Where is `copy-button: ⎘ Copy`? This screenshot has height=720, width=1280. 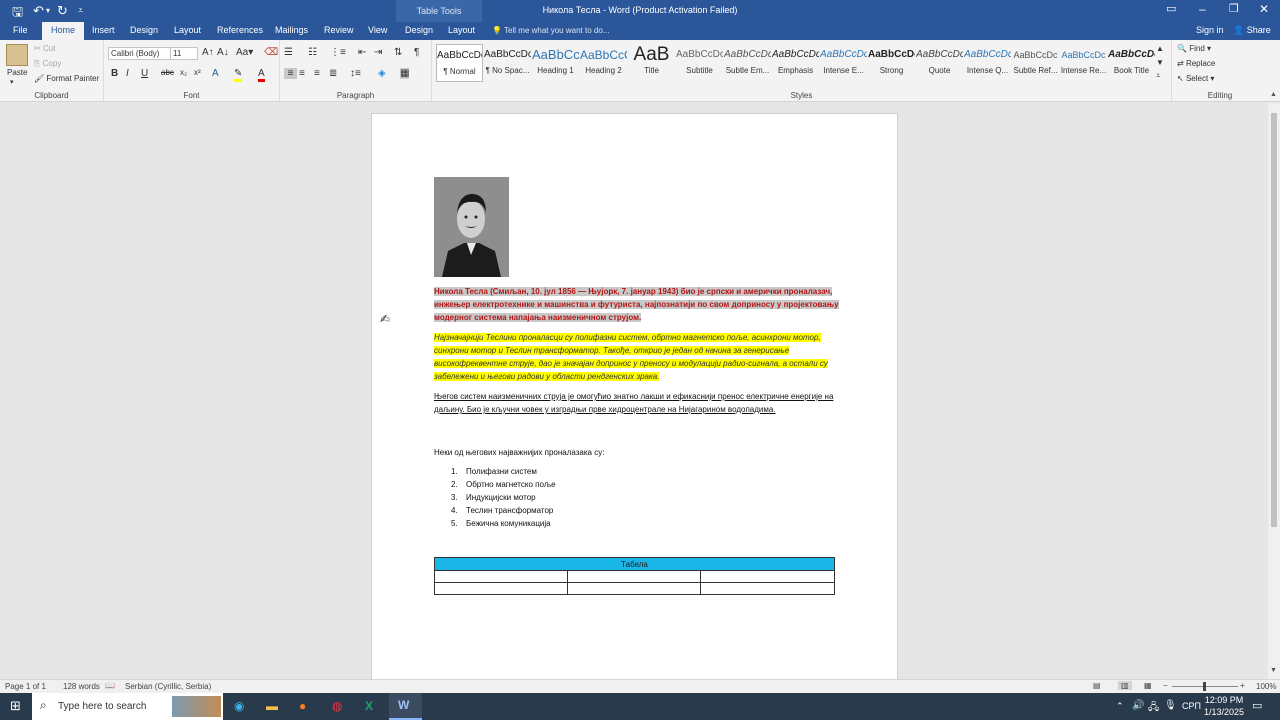
copy-button: ⎘ Copy is located at coordinates (47, 64).